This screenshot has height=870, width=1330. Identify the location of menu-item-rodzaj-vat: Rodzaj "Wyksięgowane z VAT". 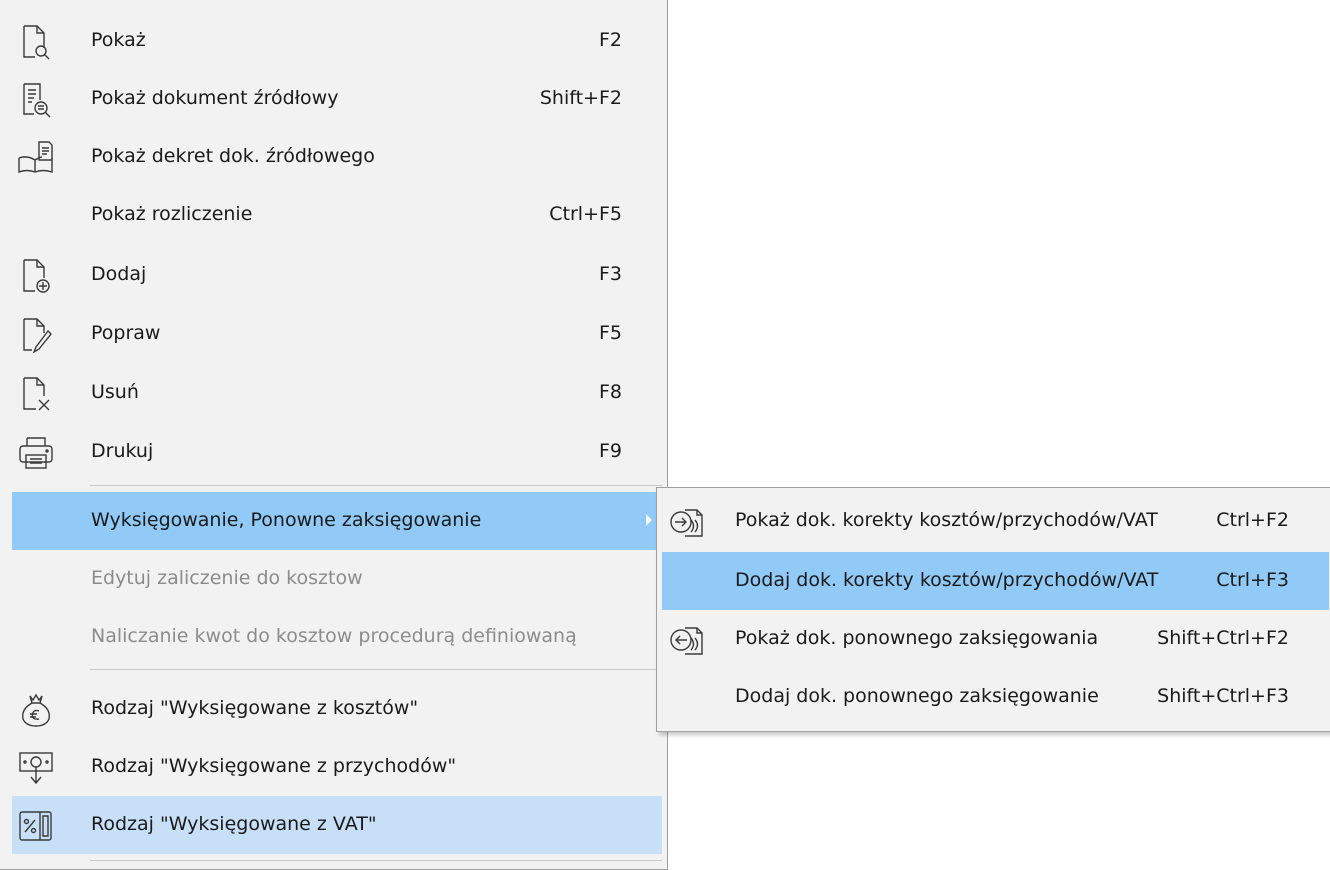
(337, 825).